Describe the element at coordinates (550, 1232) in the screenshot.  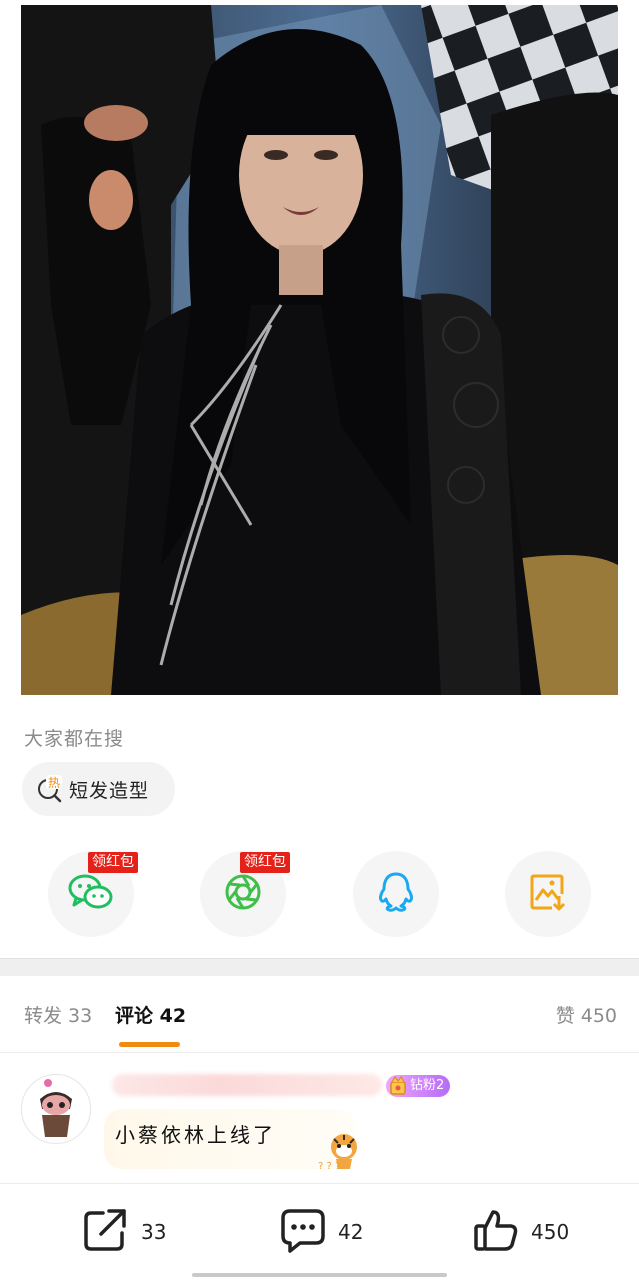
I see `like-count: 450` at that location.